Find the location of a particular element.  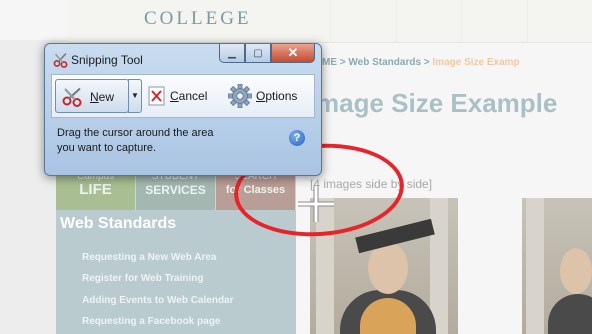

breadcrumb: ME > Web Standards > Image Size Examp is located at coordinates (421, 62).